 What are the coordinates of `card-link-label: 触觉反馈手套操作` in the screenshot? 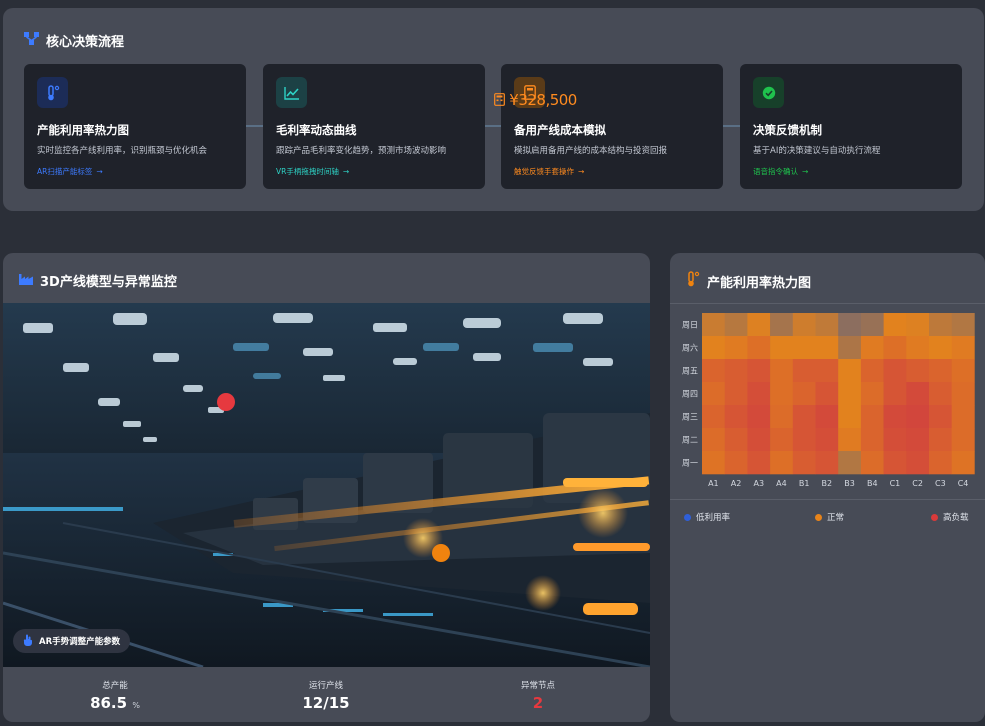 It's located at (544, 171).